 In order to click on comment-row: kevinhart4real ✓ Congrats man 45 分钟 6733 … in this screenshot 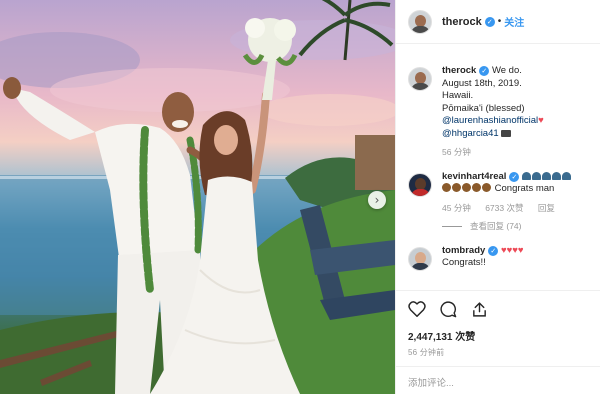, I will do `click(498, 202)`.